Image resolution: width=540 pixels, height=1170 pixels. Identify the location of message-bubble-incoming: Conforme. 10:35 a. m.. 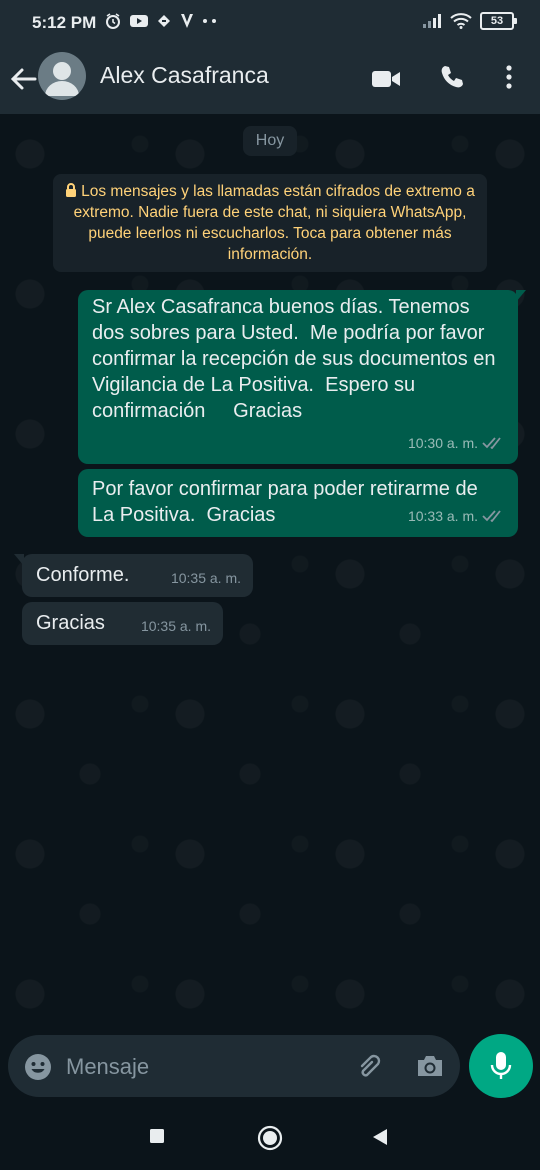
(133, 575).